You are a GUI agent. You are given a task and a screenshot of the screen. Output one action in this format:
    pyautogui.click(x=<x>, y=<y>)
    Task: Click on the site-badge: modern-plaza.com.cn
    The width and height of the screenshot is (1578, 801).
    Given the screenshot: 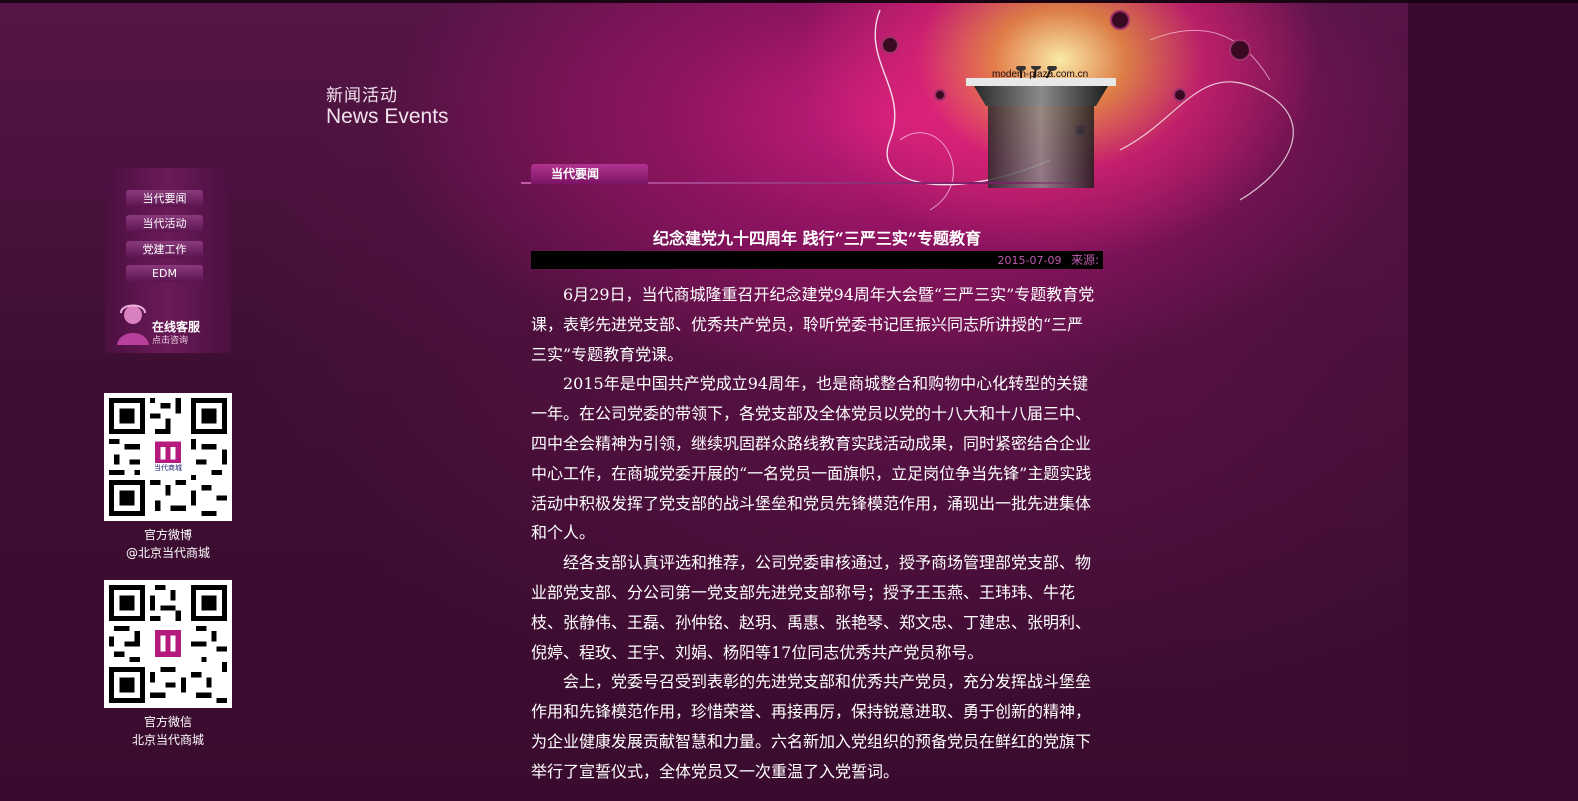 What is the action you would take?
    pyautogui.click(x=1040, y=74)
    